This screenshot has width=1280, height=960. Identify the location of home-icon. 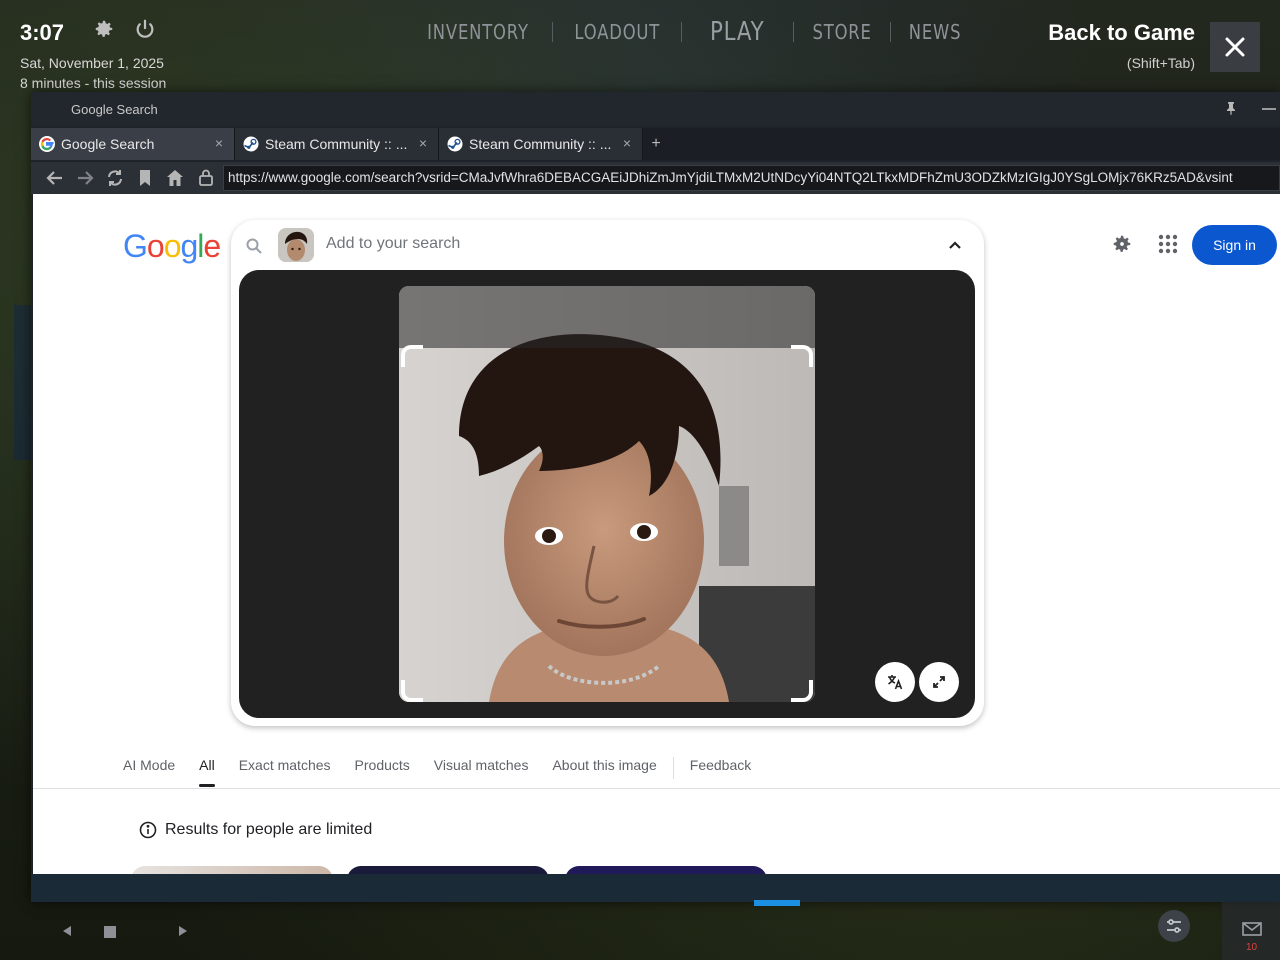
(175, 178).